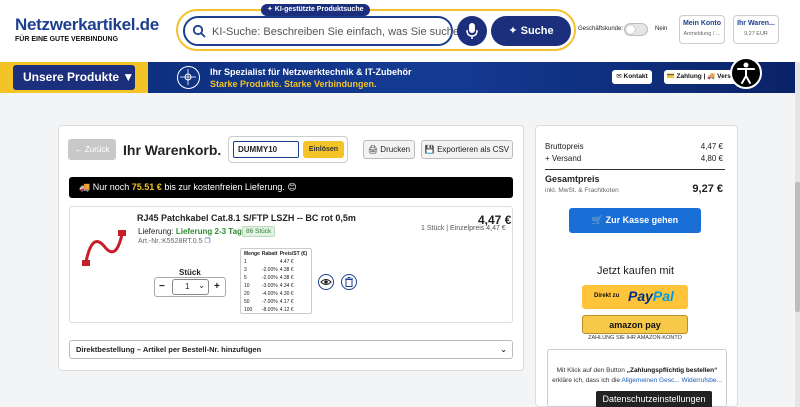  I want to click on paypal-button: Direkt zu PayPal, so click(635, 297).